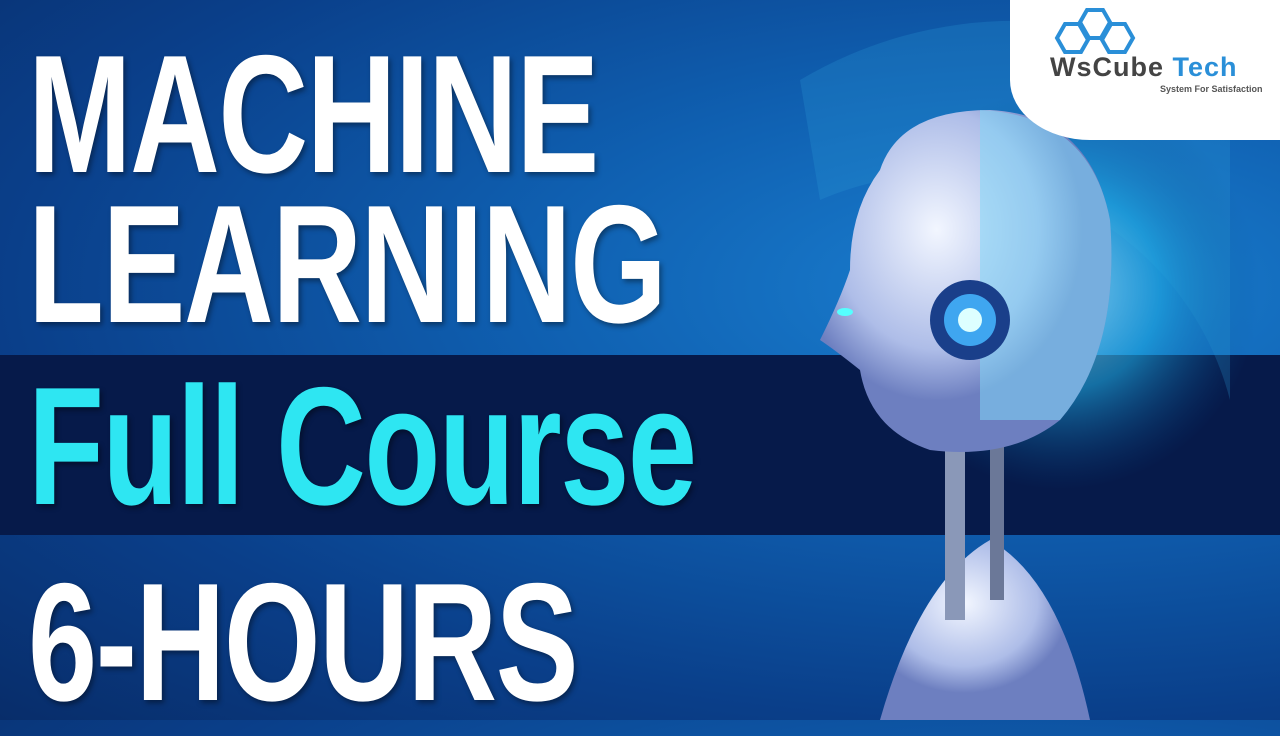  What do you see at coordinates (1205, 67) in the screenshot?
I see `logo-name-part2: Tech` at bounding box center [1205, 67].